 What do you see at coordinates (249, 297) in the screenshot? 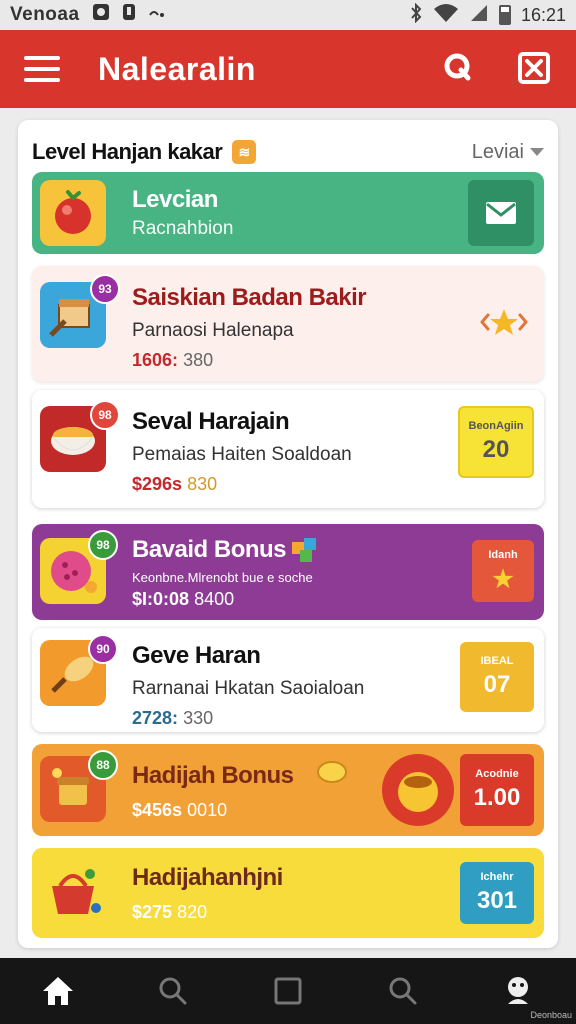
I see `row-title: Saiskian Badan Bakir` at bounding box center [249, 297].